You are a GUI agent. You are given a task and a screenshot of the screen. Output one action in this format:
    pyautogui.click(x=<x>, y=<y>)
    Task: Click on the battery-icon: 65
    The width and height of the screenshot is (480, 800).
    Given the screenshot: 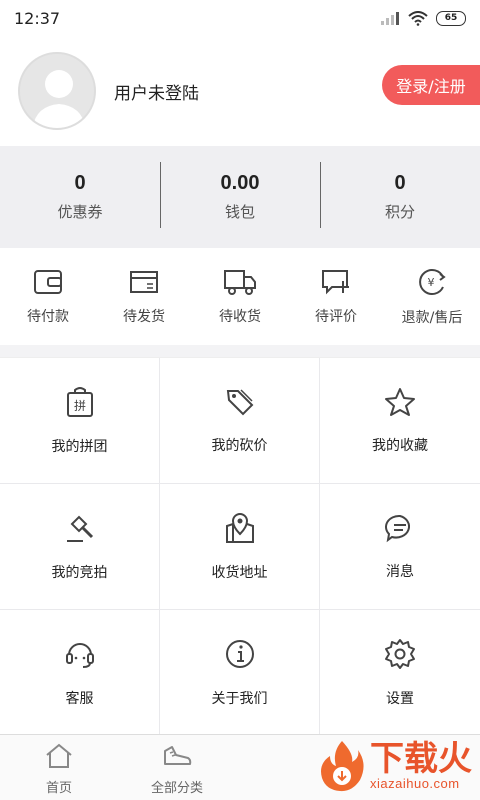 What is the action you would take?
    pyautogui.click(x=451, y=18)
    